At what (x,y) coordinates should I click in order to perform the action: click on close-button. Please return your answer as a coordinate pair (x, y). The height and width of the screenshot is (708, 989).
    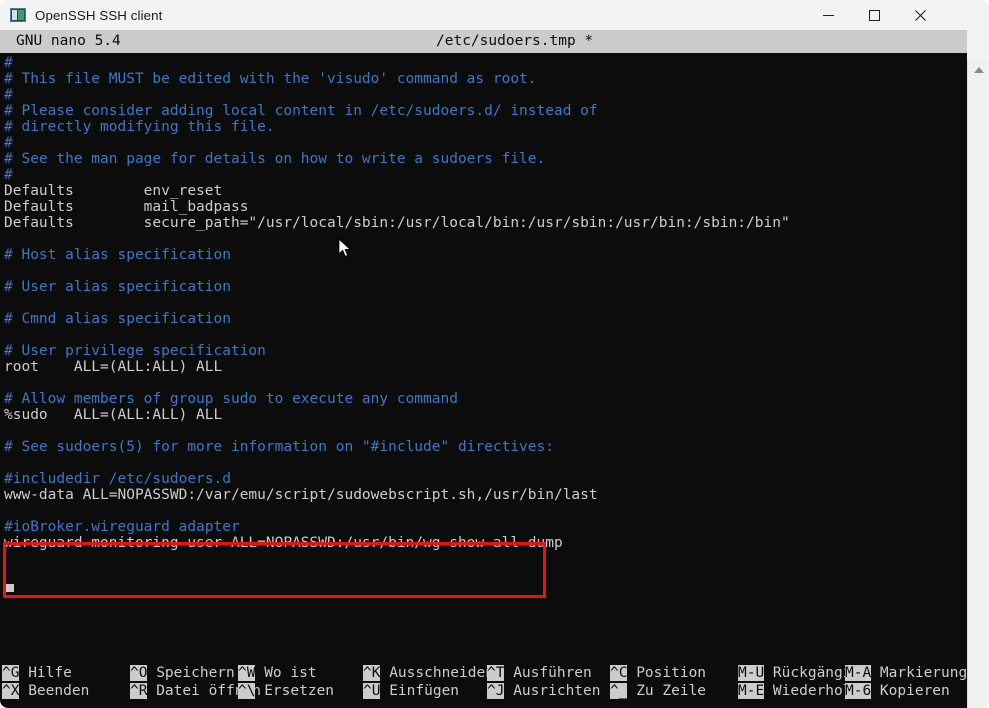
    Looking at the image, I should click on (920, 15).